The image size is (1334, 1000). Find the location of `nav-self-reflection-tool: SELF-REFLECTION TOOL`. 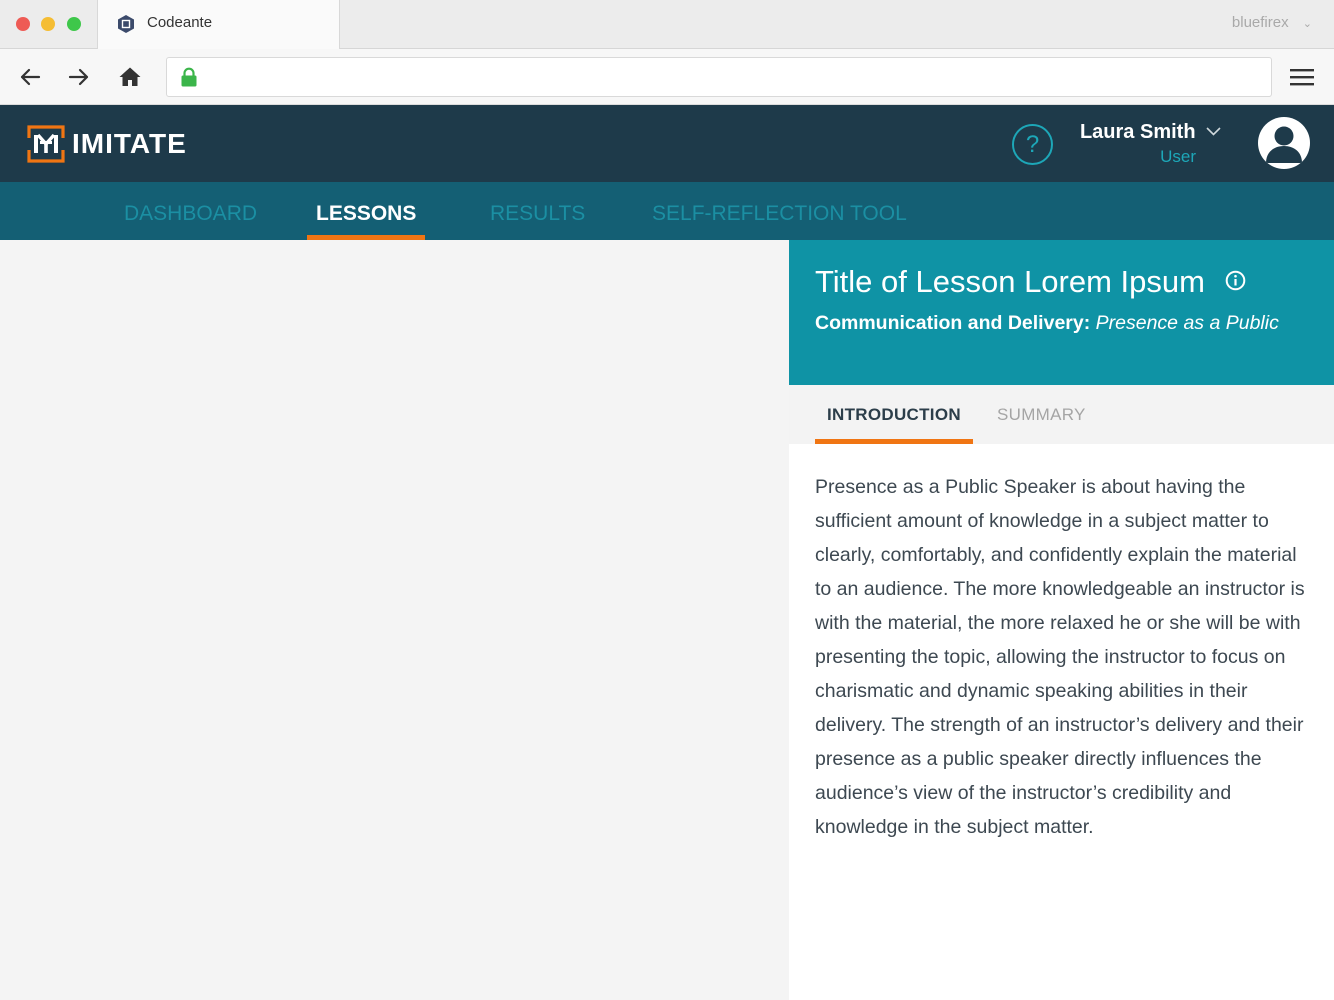

nav-self-reflection-tool: SELF-REFLECTION TOOL is located at coordinates (779, 211).